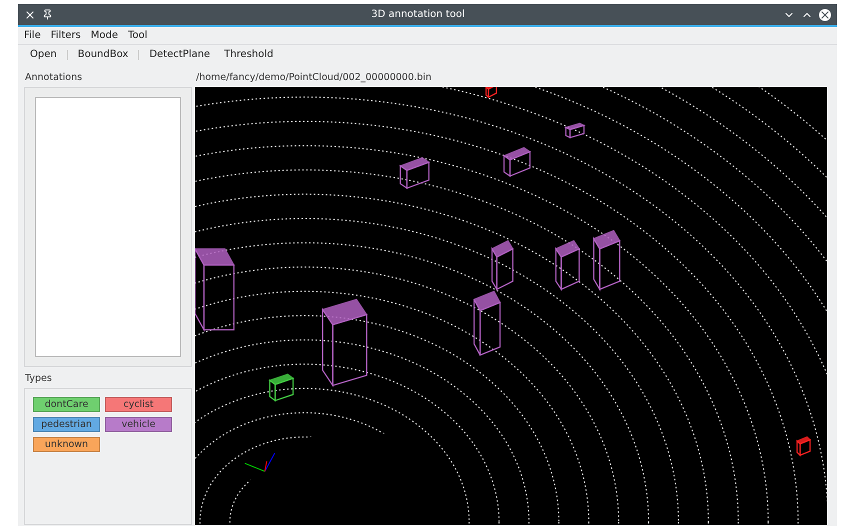  I want to click on menu-item: File, so click(32, 35).